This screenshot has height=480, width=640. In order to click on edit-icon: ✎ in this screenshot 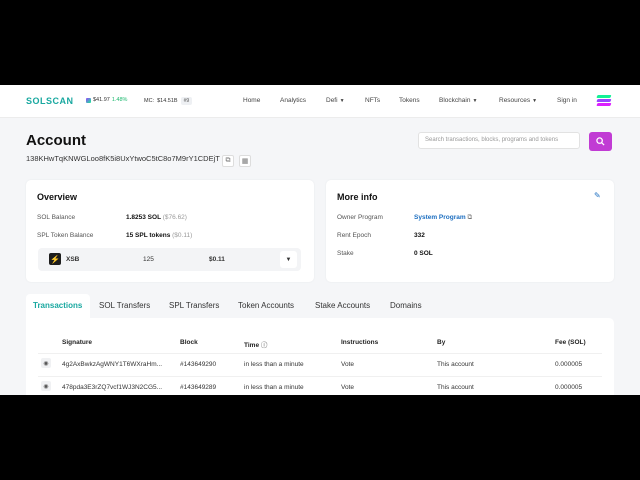, I will do `click(597, 195)`.